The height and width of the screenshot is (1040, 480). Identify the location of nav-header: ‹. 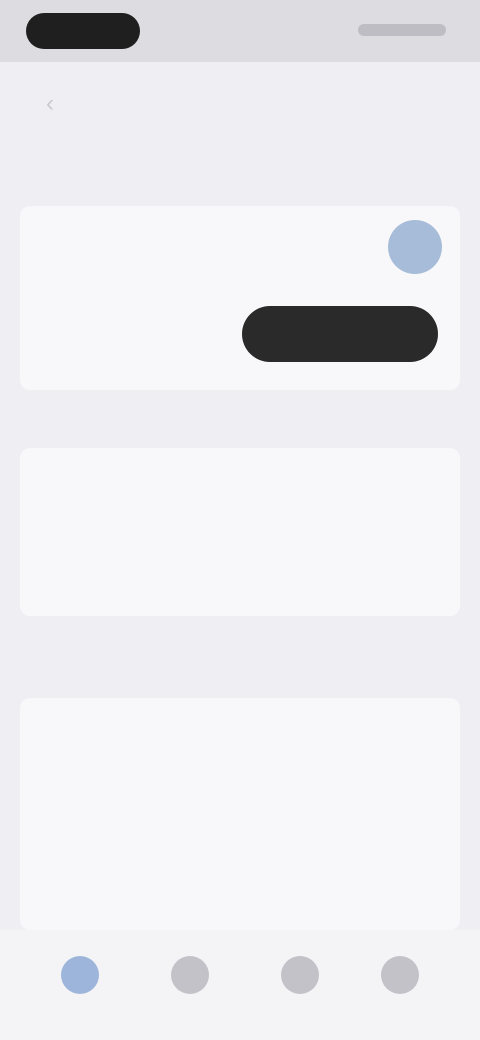
(240, 105).